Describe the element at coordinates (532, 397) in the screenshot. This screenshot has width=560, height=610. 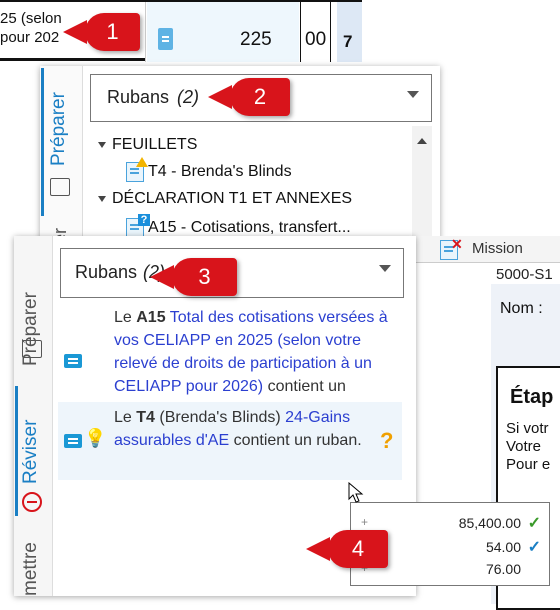
I see `step-title: Étap` at that location.